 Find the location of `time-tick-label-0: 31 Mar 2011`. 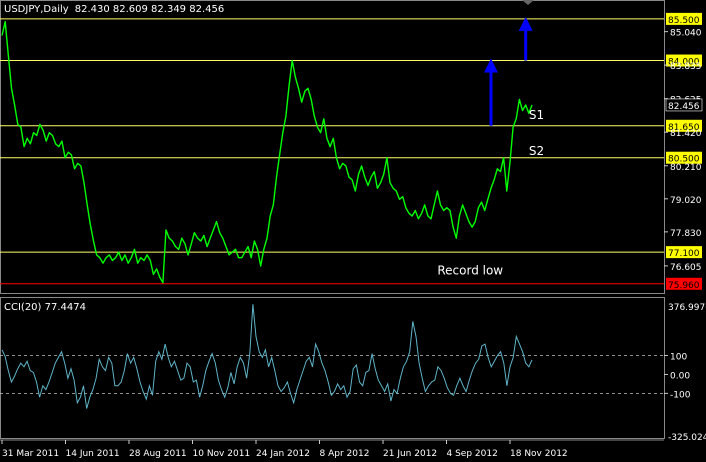

time-tick-label-0: 31 Mar 2011 is located at coordinates (30, 454).